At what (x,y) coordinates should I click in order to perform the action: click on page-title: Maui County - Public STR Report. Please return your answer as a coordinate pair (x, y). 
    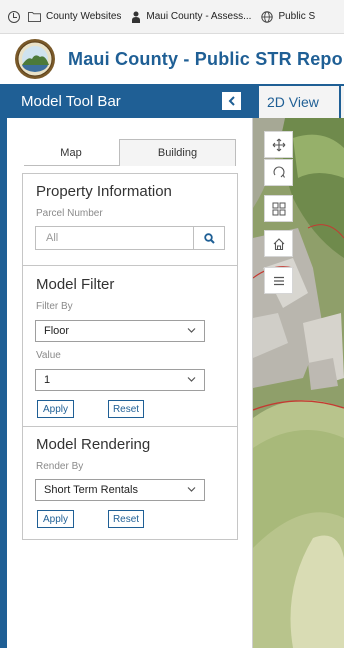
    Looking at the image, I should click on (206, 58).